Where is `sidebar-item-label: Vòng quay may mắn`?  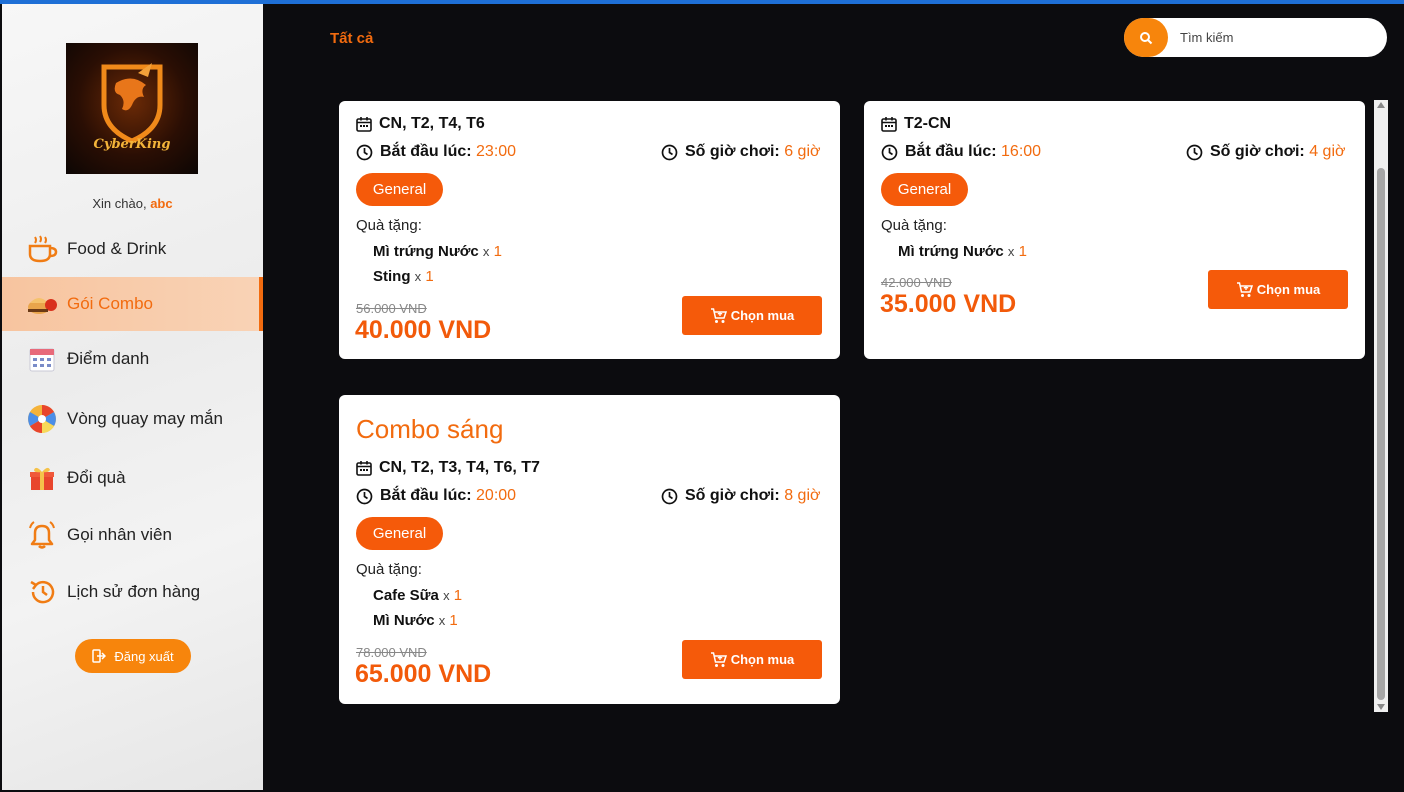 sidebar-item-label: Vòng quay may mắn is located at coordinates (145, 418).